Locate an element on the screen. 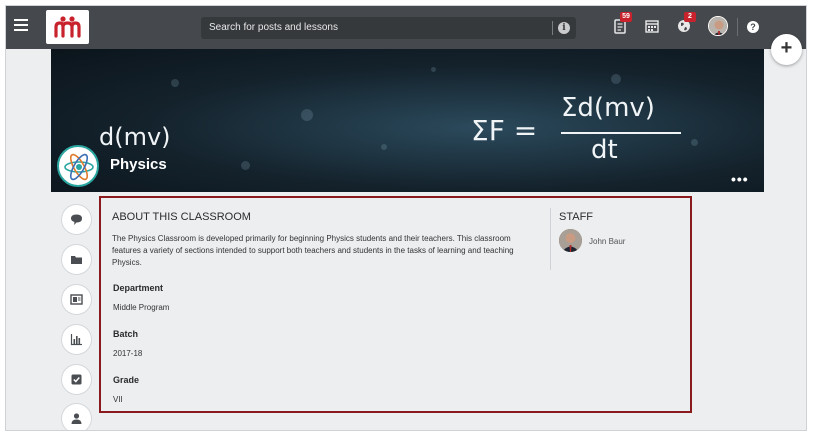 The height and width of the screenshot is (436, 814). avatar-image is located at coordinates (718, 26).